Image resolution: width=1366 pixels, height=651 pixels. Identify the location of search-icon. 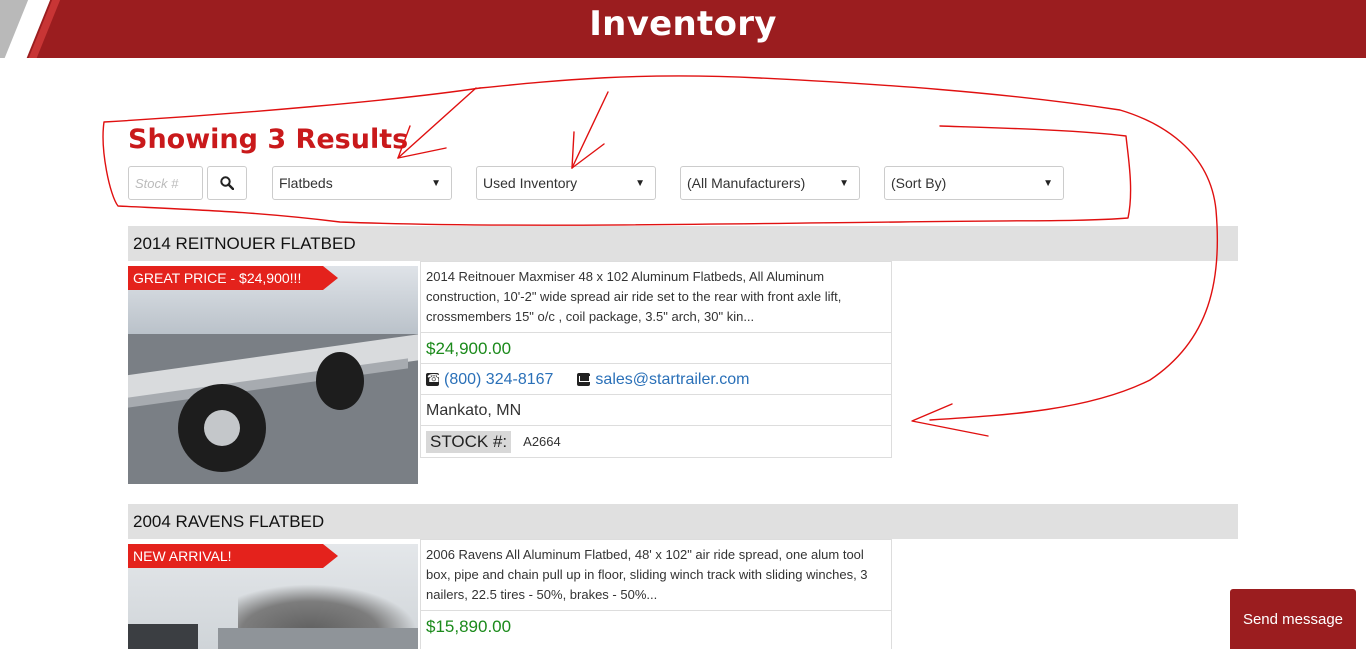
(227, 183).